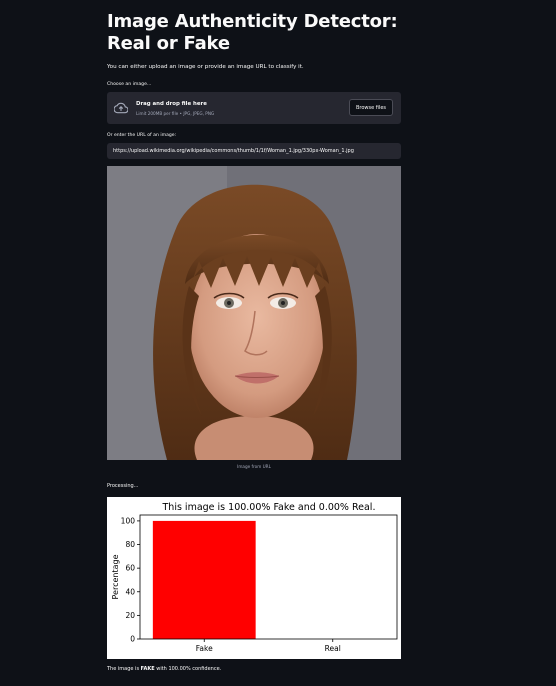 The height and width of the screenshot is (686, 556). I want to click on result-label: FAKE, so click(147, 669).